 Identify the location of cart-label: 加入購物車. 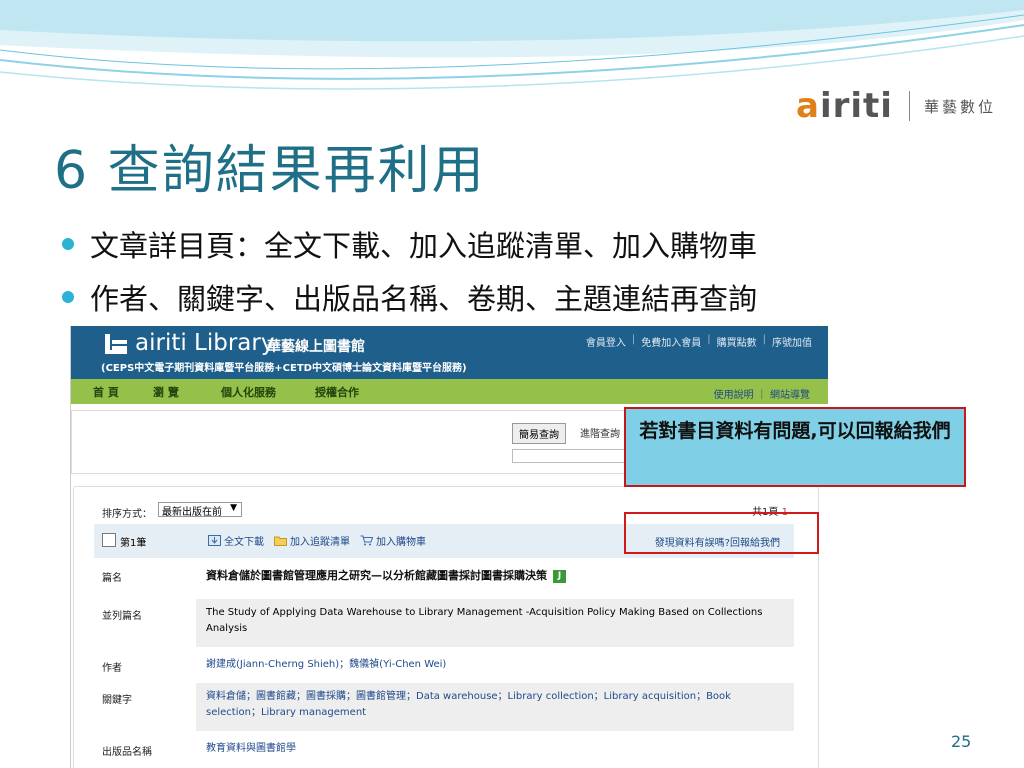
(401, 542).